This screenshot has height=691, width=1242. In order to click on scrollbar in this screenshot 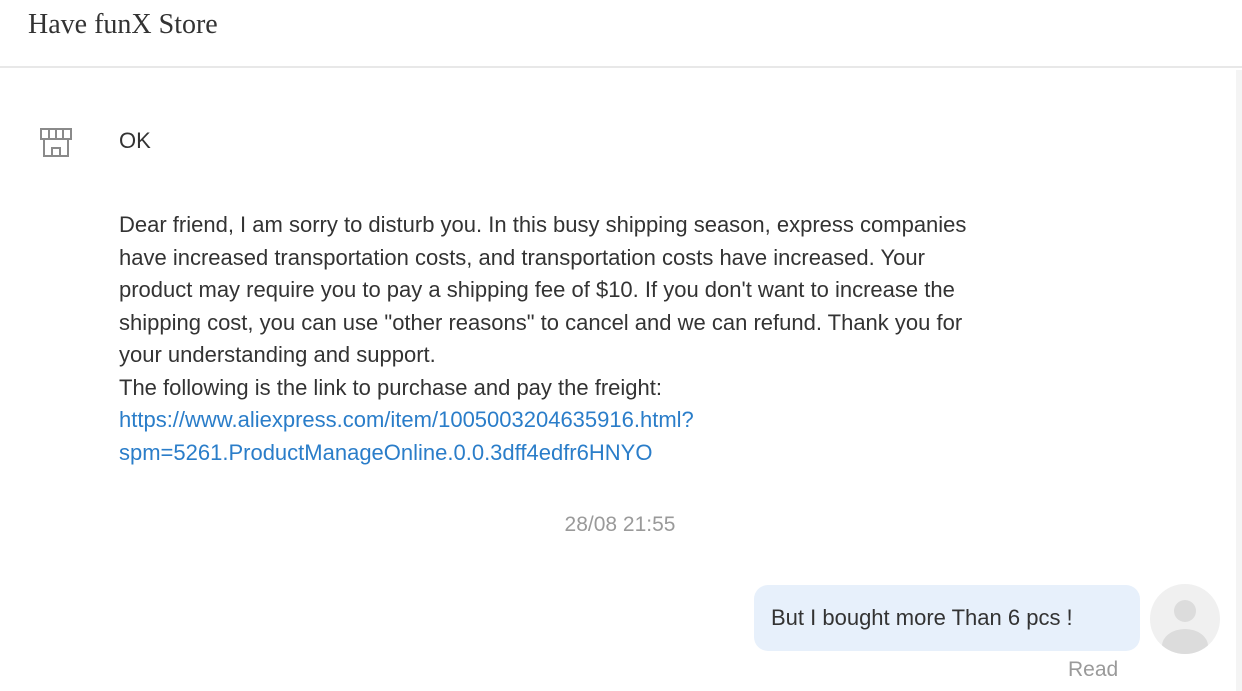, I will do `click(1239, 380)`.